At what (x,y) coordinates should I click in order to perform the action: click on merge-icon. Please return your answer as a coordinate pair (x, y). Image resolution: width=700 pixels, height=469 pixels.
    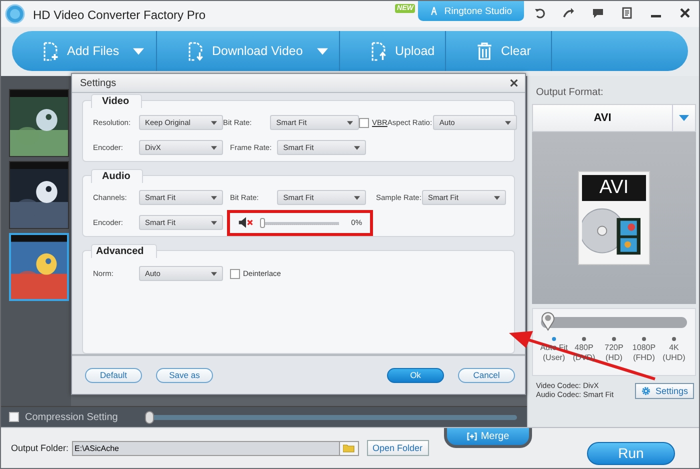
    Looking at the image, I should click on (471, 436).